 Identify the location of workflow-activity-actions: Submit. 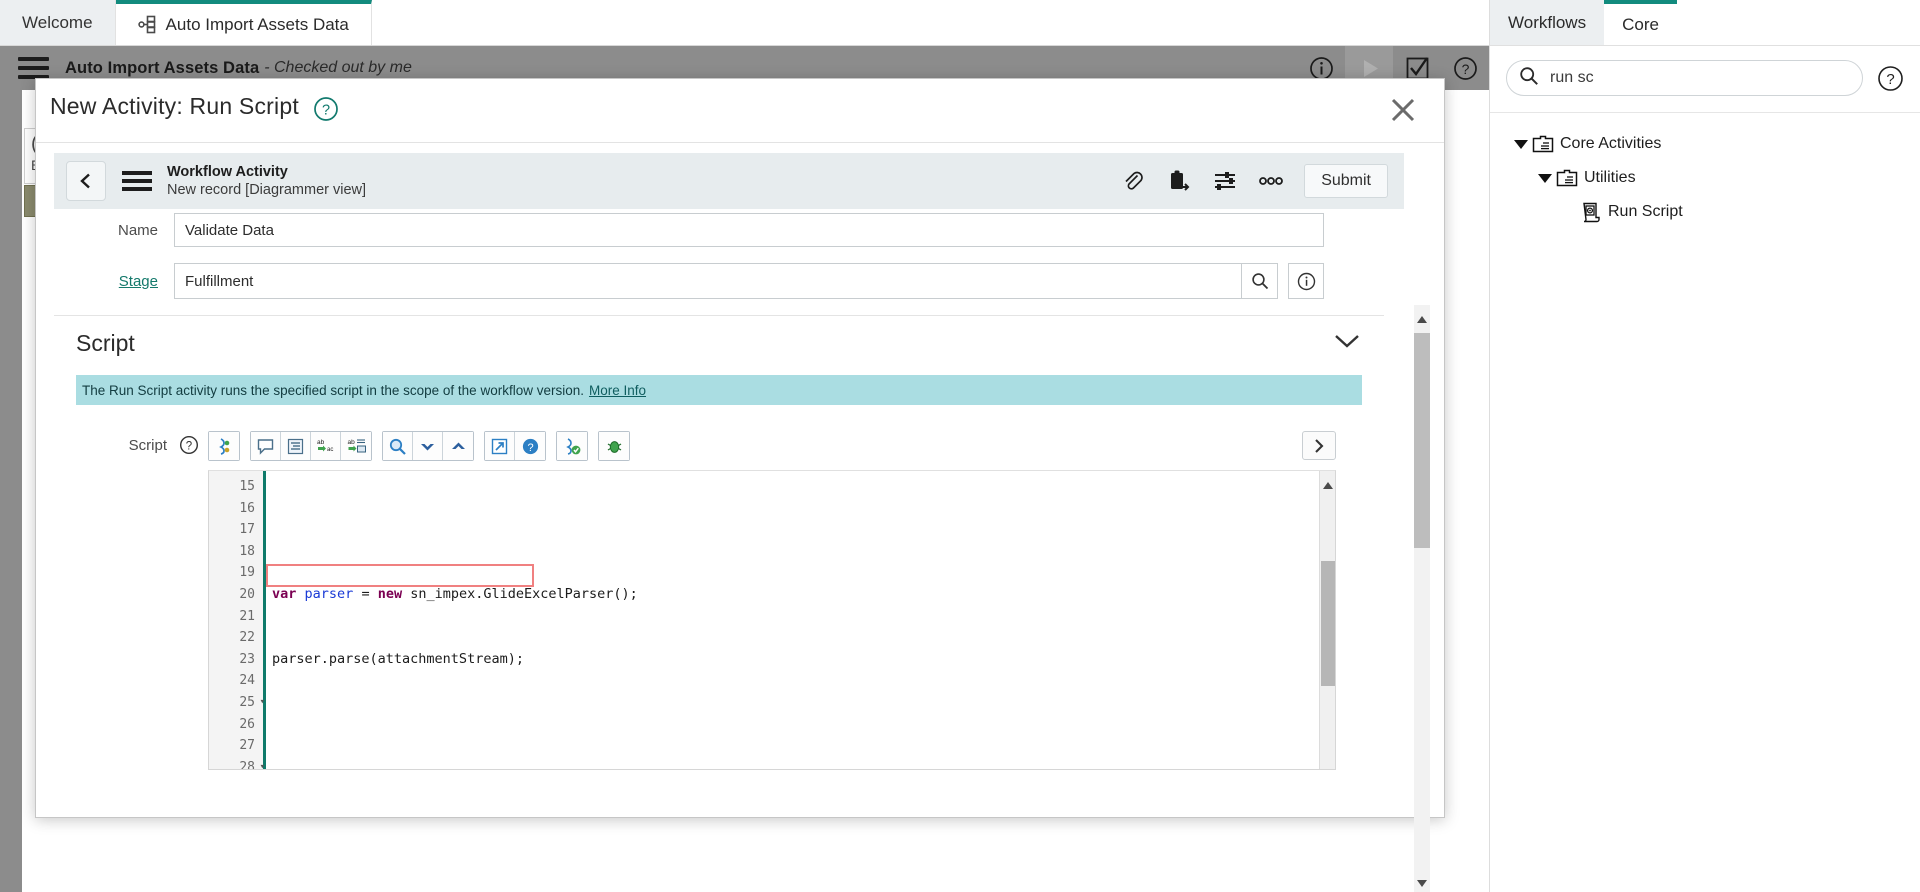
(1262, 181).